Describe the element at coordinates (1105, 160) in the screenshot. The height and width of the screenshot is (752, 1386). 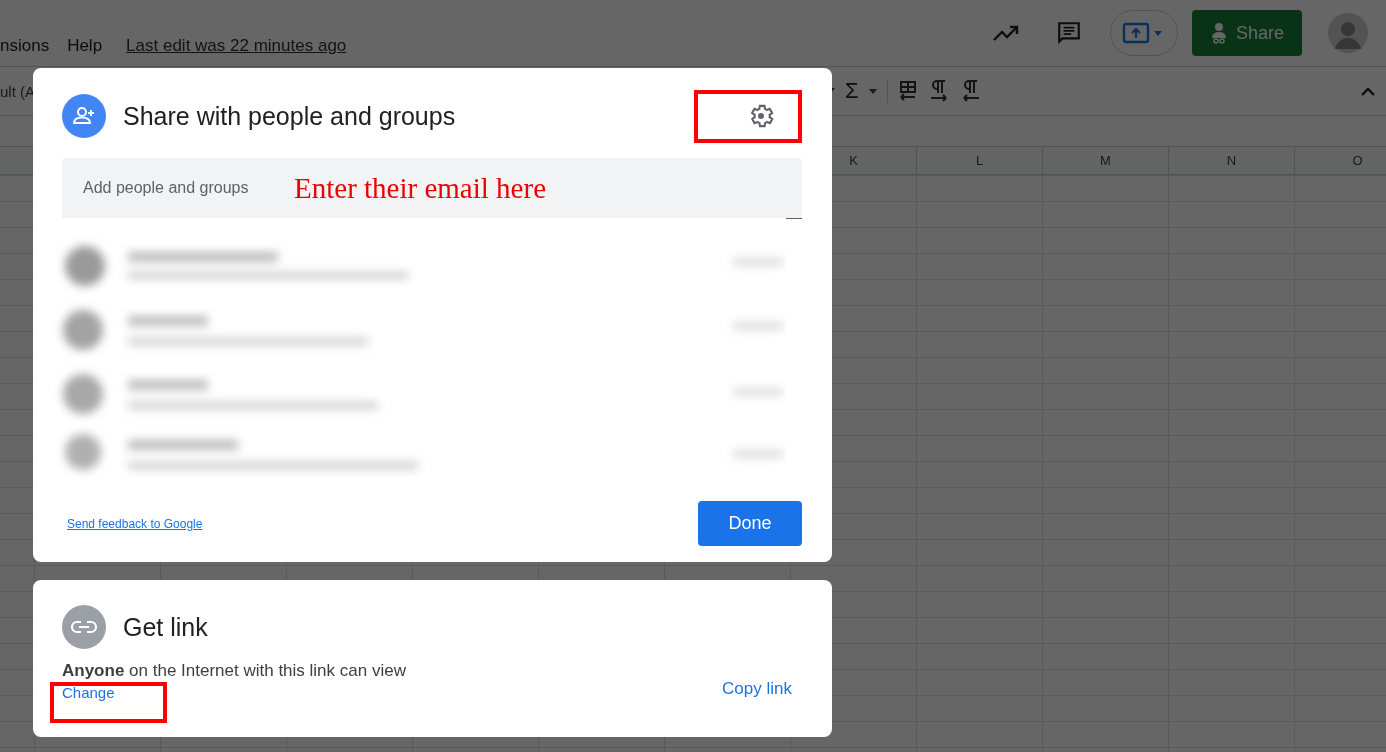
I see `column-header: M` at that location.